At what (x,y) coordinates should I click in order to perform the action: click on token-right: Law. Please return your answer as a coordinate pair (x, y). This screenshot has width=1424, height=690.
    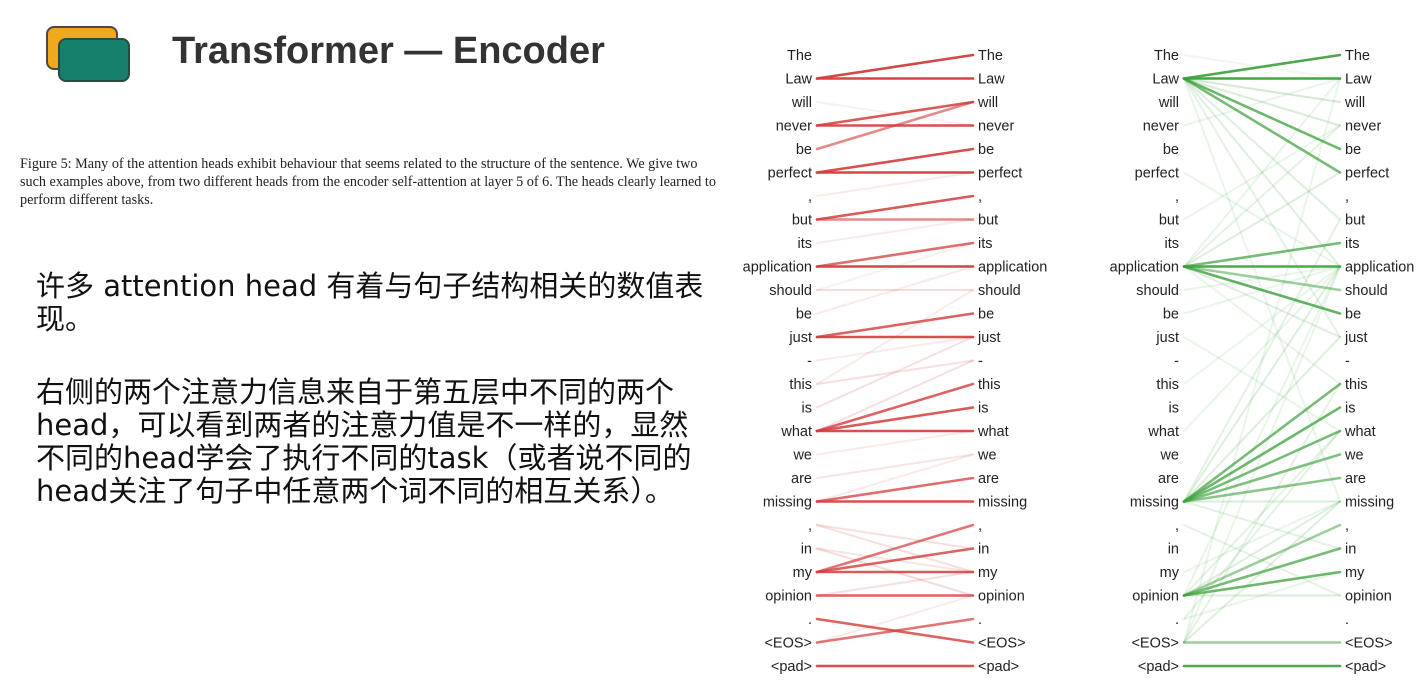
    Looking at the image, I should click on (991, 80).